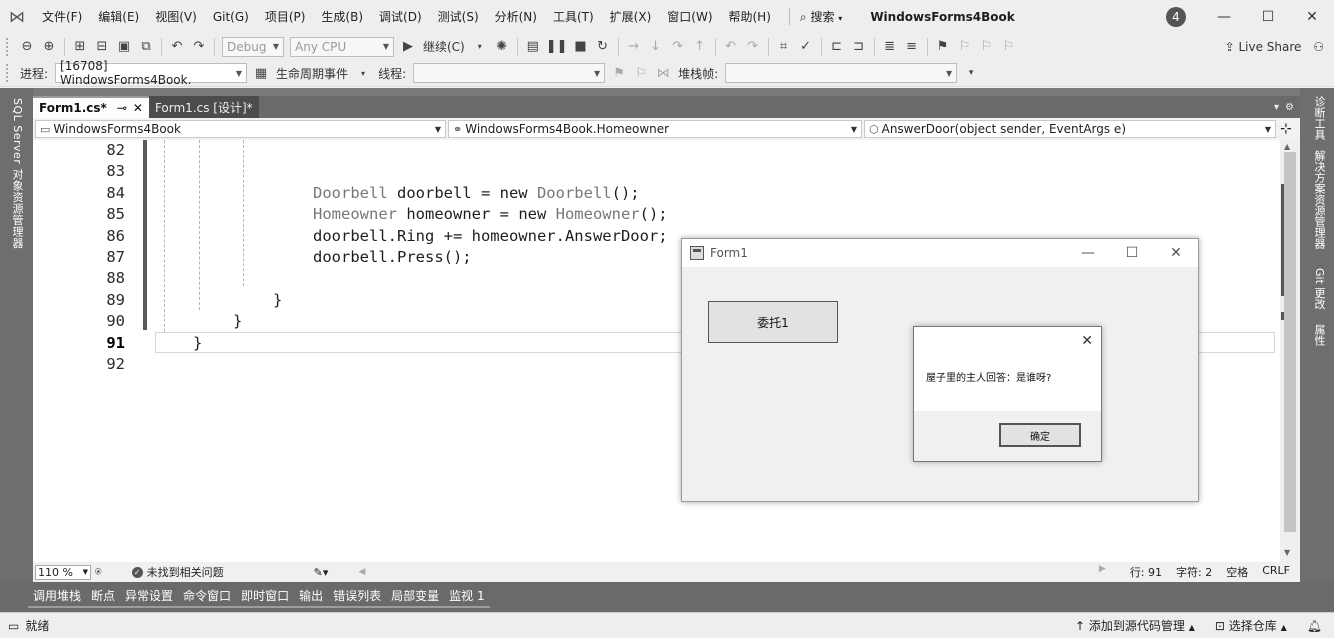 The width and height of the screenshot is (1334, 638). What do you see at coordinates (1319, 118) in the screenshot?
I see `diagnostic-tools-tab: 诊断工具` at bounding box center [1319, 118].